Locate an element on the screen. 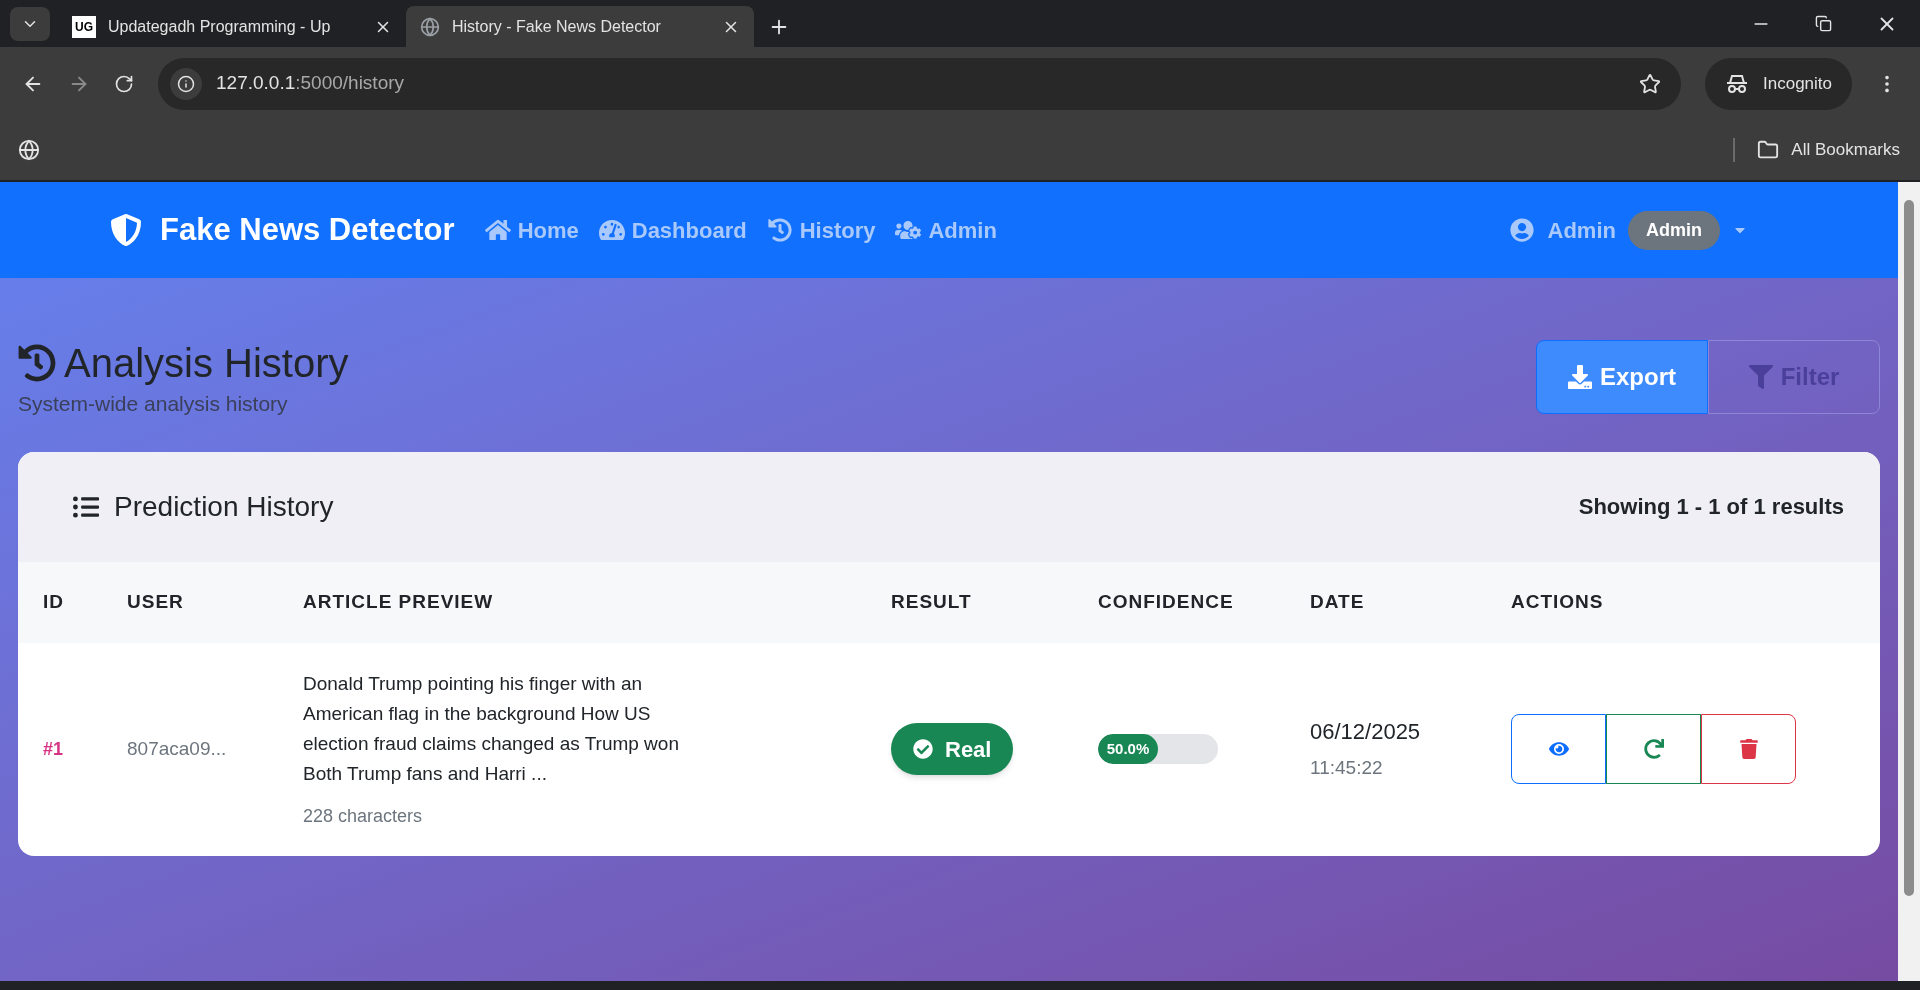 The height and width of the screenshot is (990, 1920). result-badge: Real is located at coordinates (952, 749).